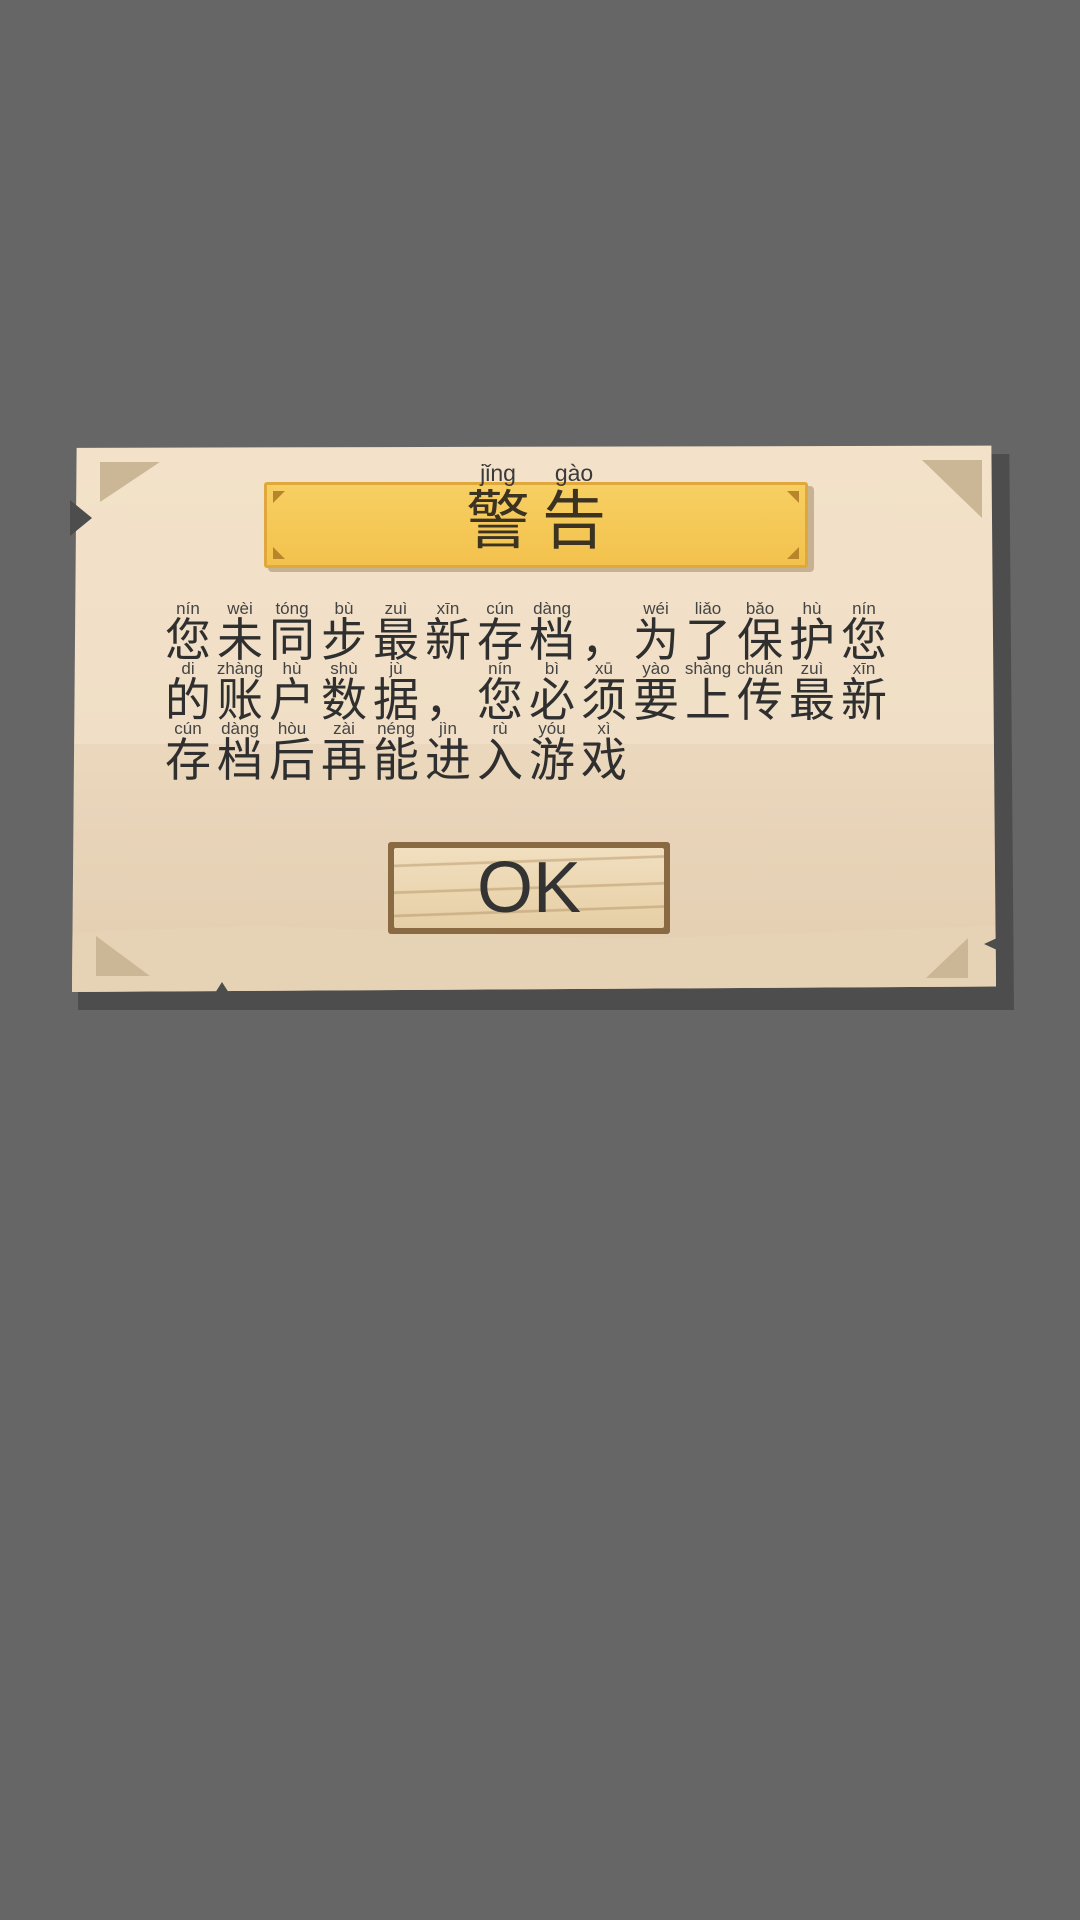  Describe the element at coordinates (574, 473) in the screenshot. I see `pinyin-label: gào` at that location.